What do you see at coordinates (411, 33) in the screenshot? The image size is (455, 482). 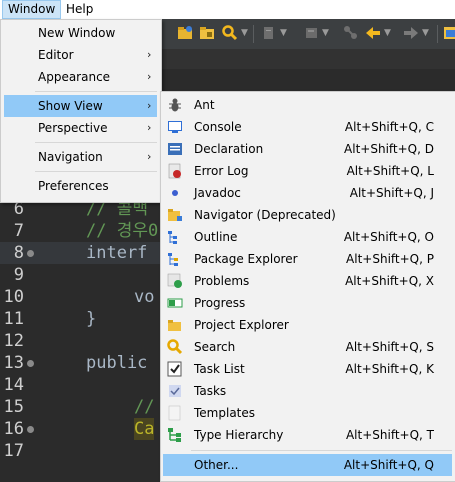 I see `forward-arrow-icon` at bounding box center [411, 33].